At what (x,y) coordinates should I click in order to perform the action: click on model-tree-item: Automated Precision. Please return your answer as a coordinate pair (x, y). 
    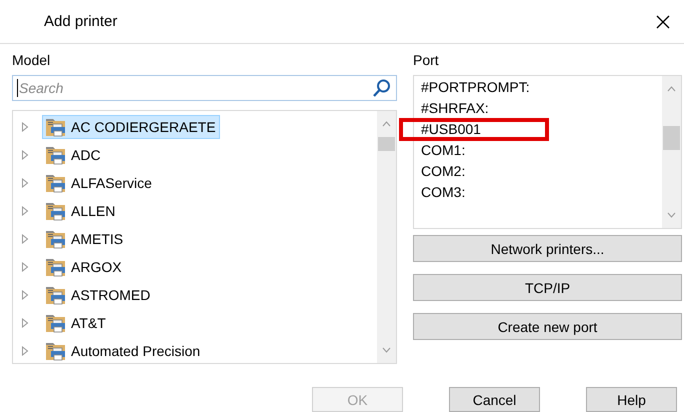
    Looking at the image, I should click on (123, 351).